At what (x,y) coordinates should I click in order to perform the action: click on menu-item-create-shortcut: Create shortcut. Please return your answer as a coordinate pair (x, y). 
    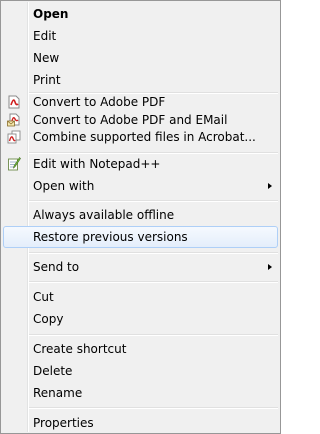
    Looking at the image, I should click on (140, 349).